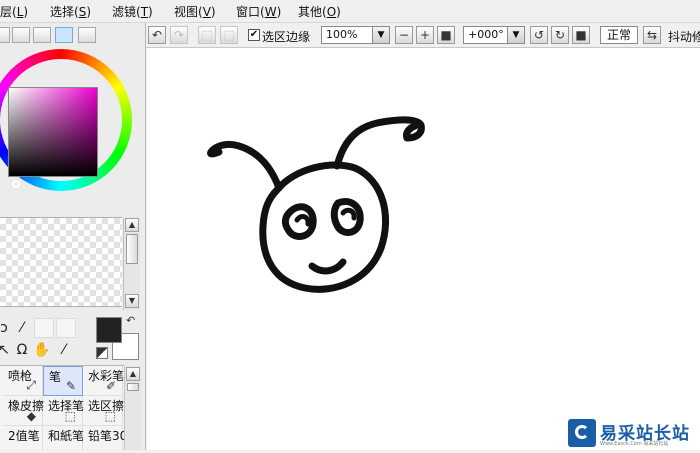  Describe the element at coordinates (55, 377) in the screenshot. I see `brush-label: 笔` at that location.